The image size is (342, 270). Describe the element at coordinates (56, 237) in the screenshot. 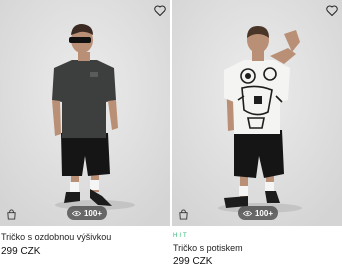

I see `product-name: Tričko s ozdobnou výšivkou` at that location.